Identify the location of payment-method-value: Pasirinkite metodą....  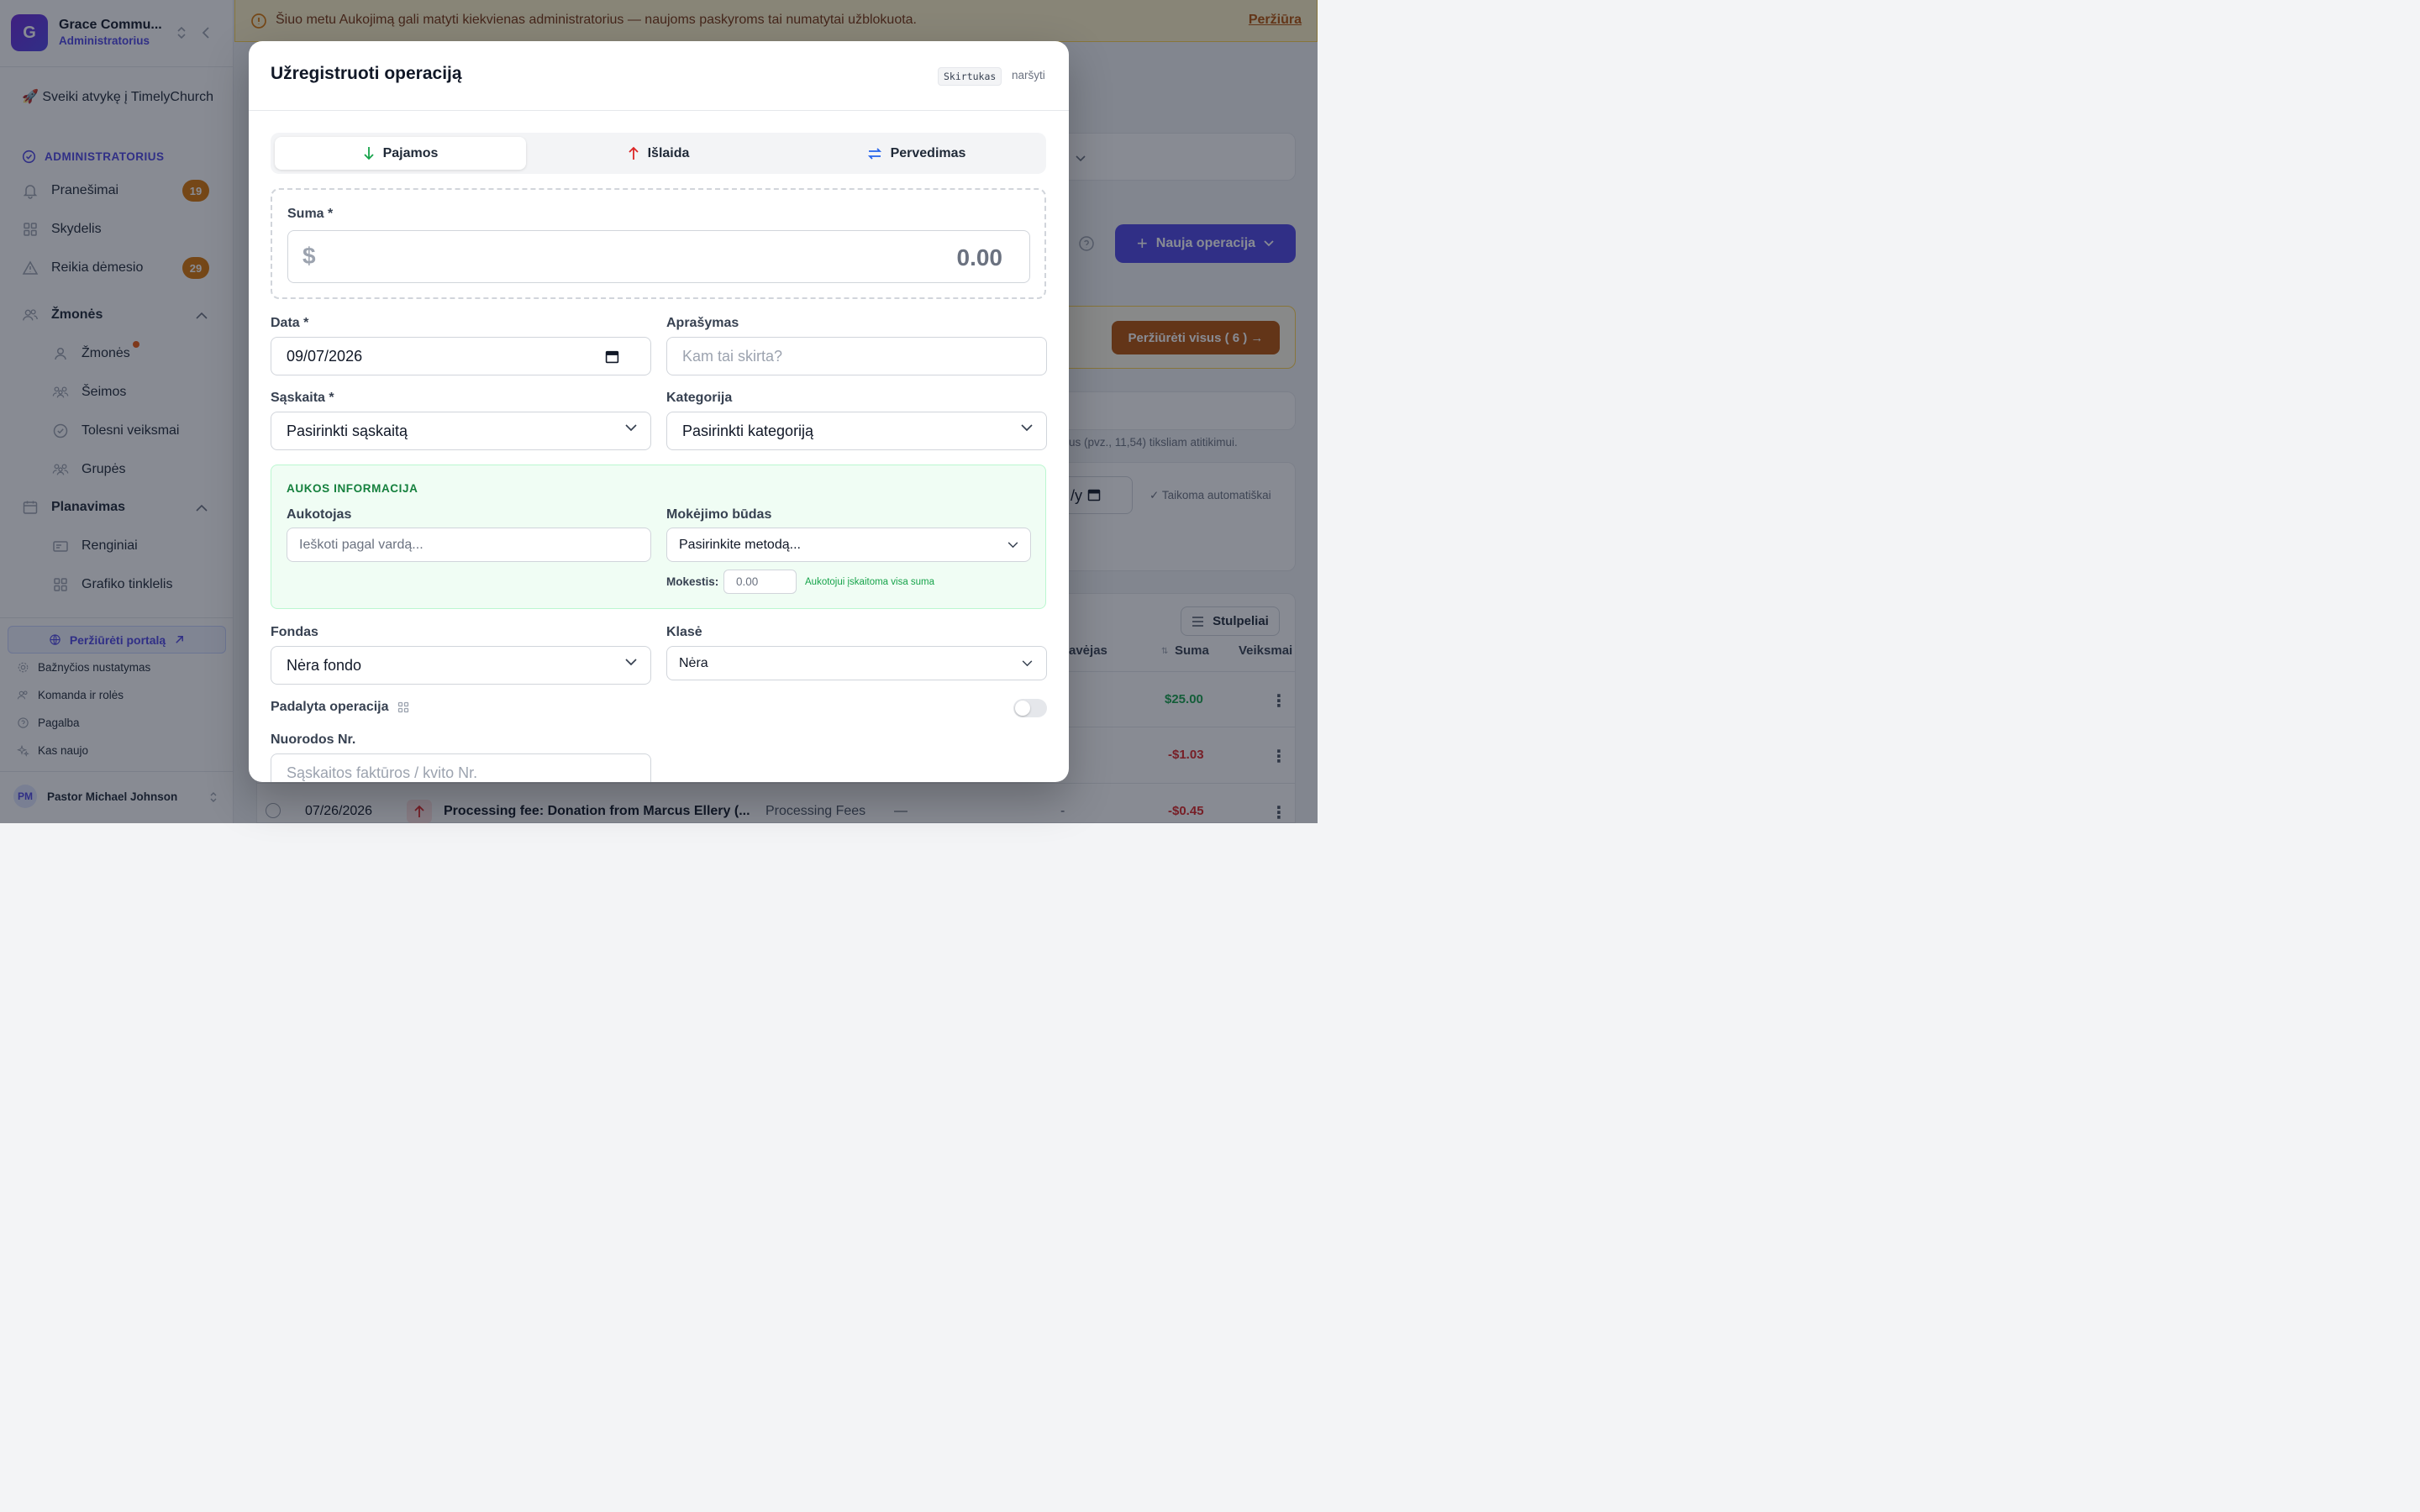
(740, 544).